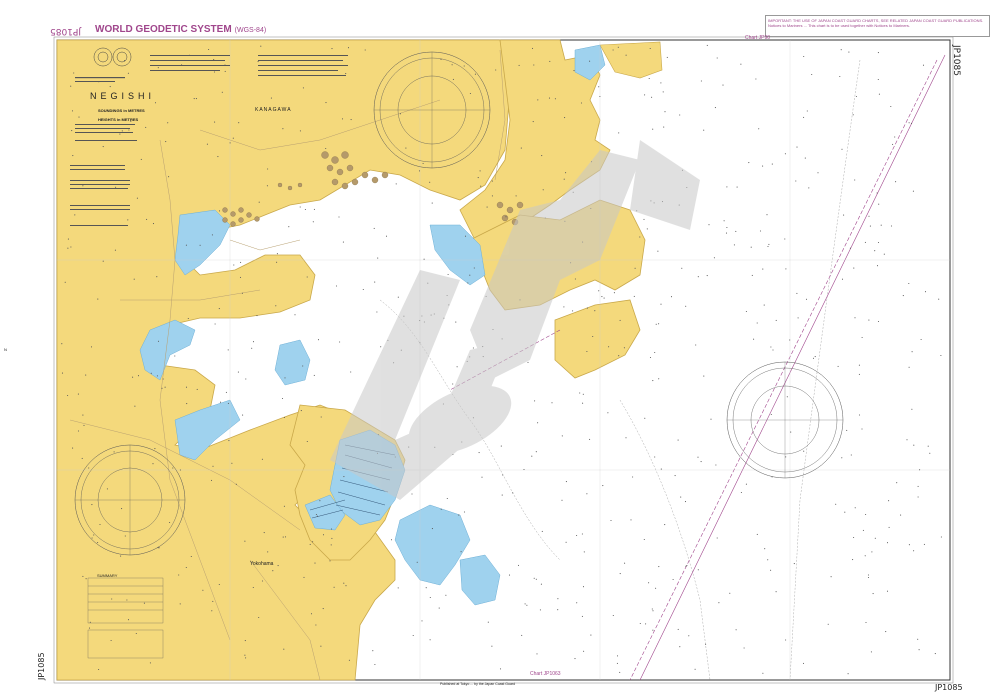 The width and height of the screenshot is (1000, 697). What do you see at coordinates (262, 564) in the screenshot?
I see `place-label-yokohama: Yokohama` at bounding box center [262, 564].